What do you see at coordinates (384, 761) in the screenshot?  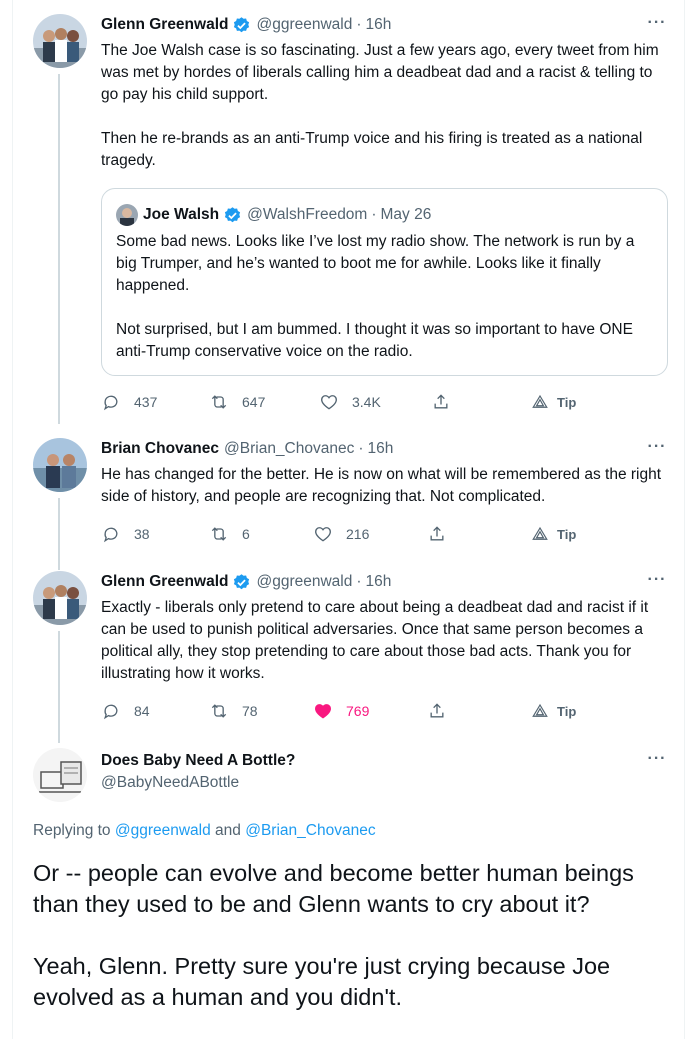 I see `tweet-header: Does Baby Need A Bottle?` at bounding box center [384, 761].